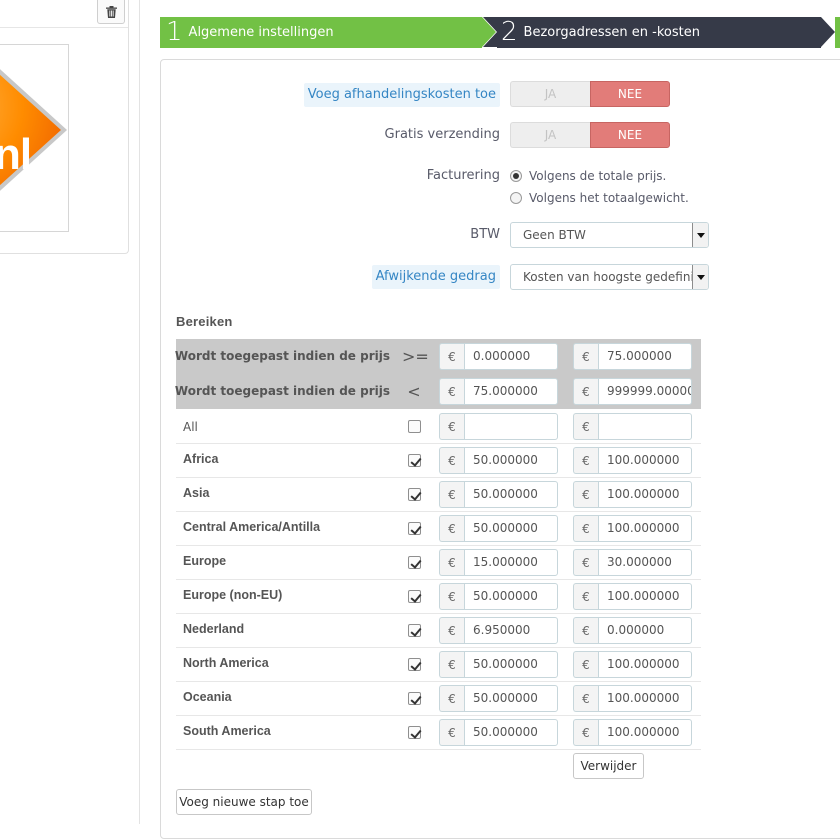 The image size is (840, 839). I want to click on zone-name: Europe, so click(205, 561).